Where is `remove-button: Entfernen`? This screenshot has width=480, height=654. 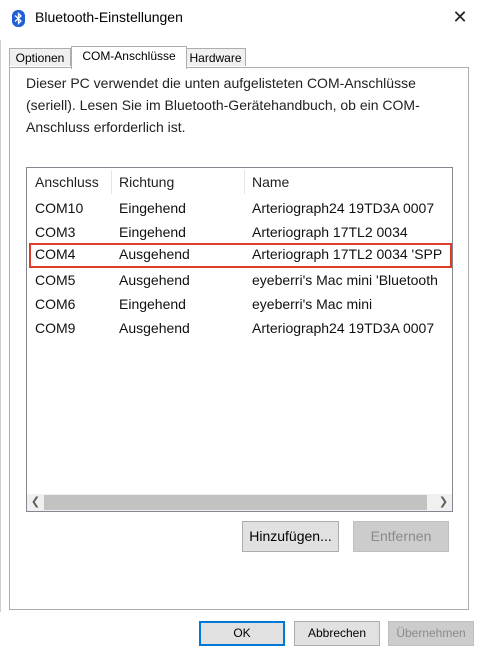
remove-button: Entfernen is located at coordinates (401, 536).